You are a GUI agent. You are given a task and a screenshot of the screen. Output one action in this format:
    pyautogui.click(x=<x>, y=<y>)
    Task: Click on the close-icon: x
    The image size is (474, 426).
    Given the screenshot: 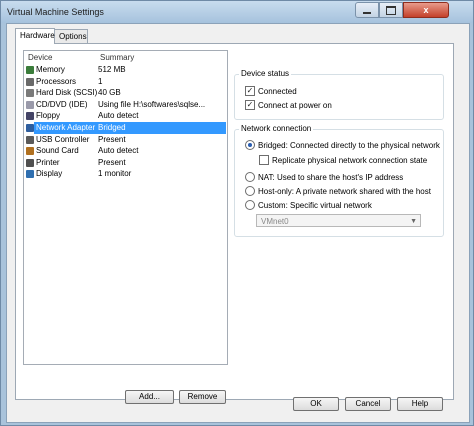 What is the action you would take?
    pyautogui.click(x=426, y=10)
    